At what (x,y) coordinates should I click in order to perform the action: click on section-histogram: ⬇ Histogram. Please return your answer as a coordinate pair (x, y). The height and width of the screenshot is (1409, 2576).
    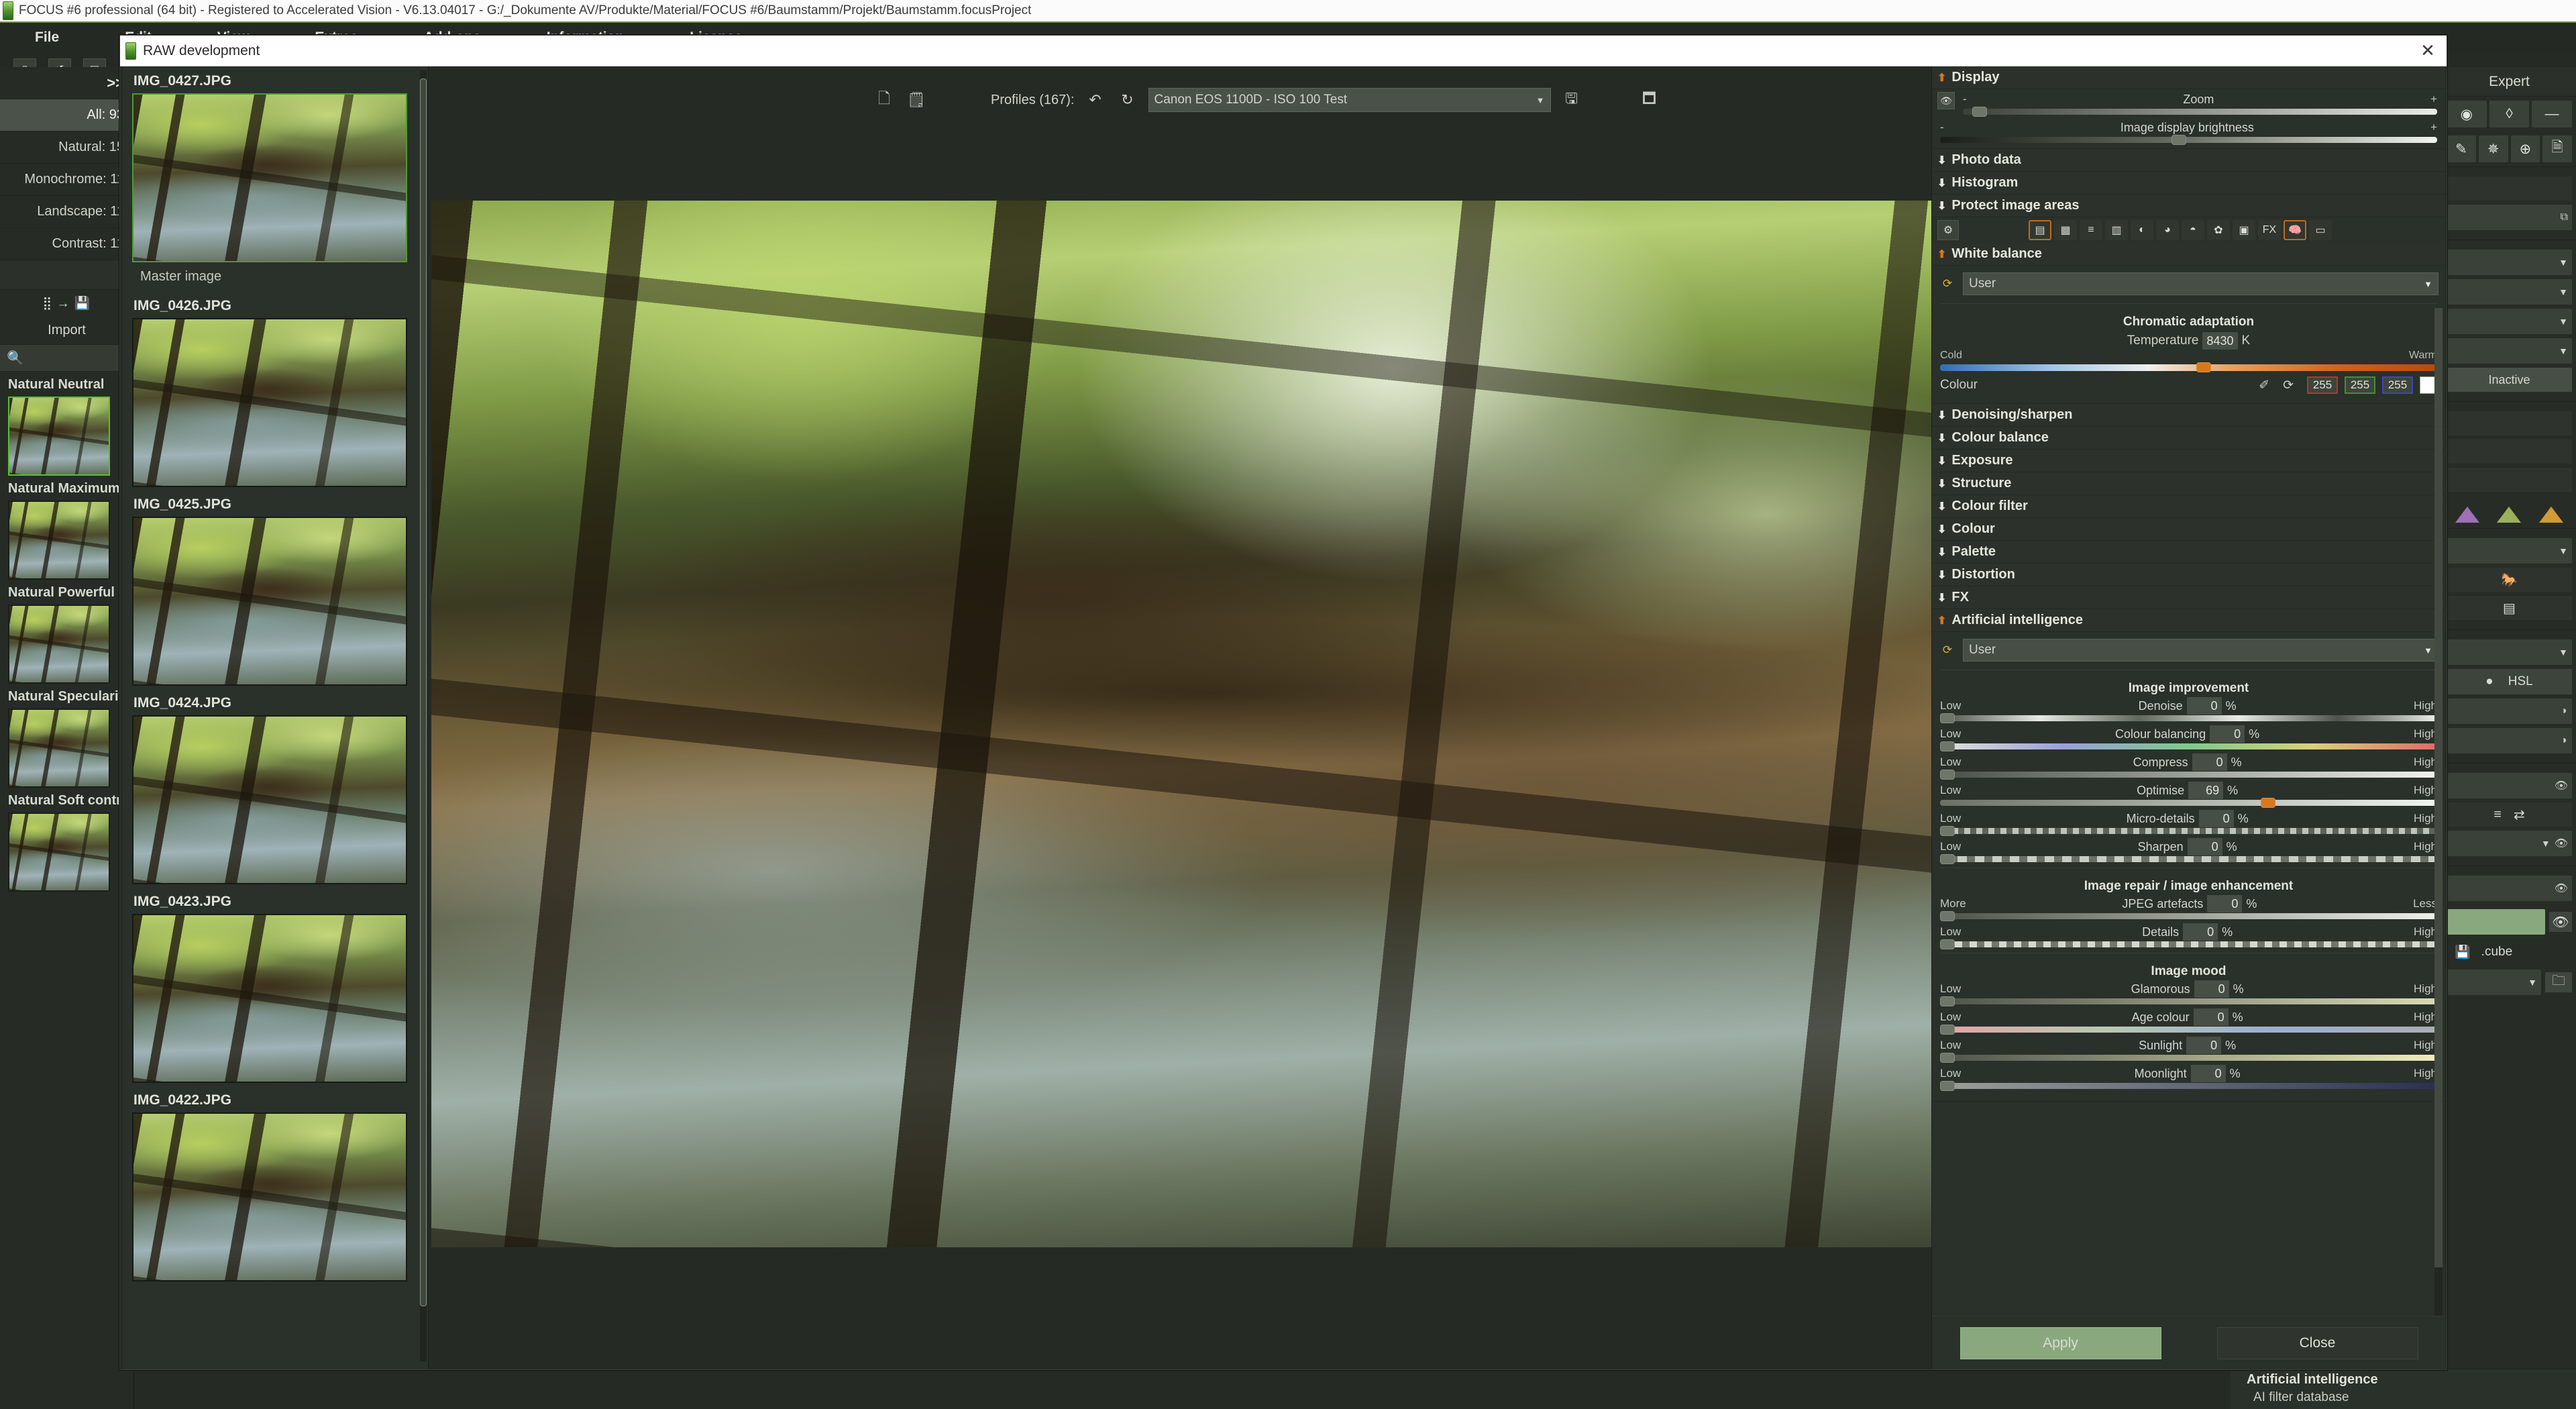
    Looking at the image, I should click on (2188, 183).